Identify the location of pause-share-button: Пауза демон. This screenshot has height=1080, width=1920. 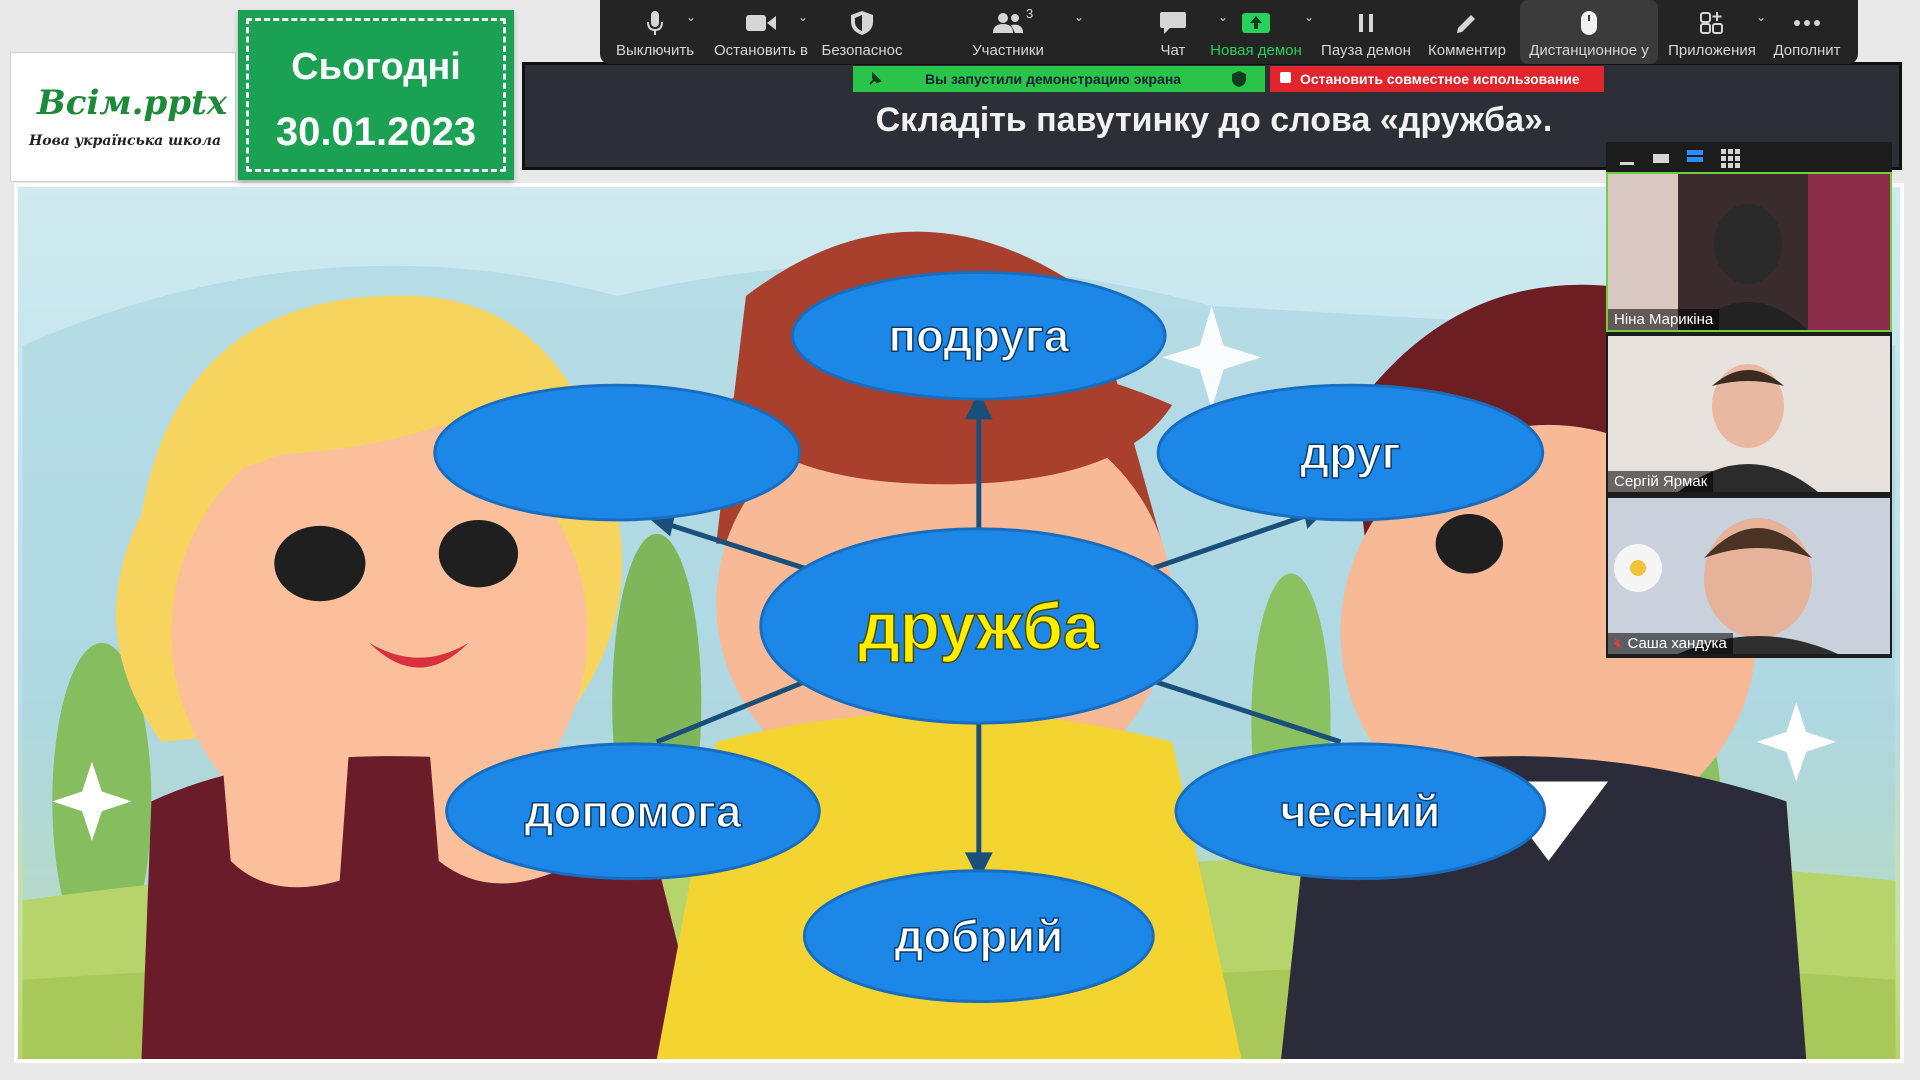
(1366, 32).